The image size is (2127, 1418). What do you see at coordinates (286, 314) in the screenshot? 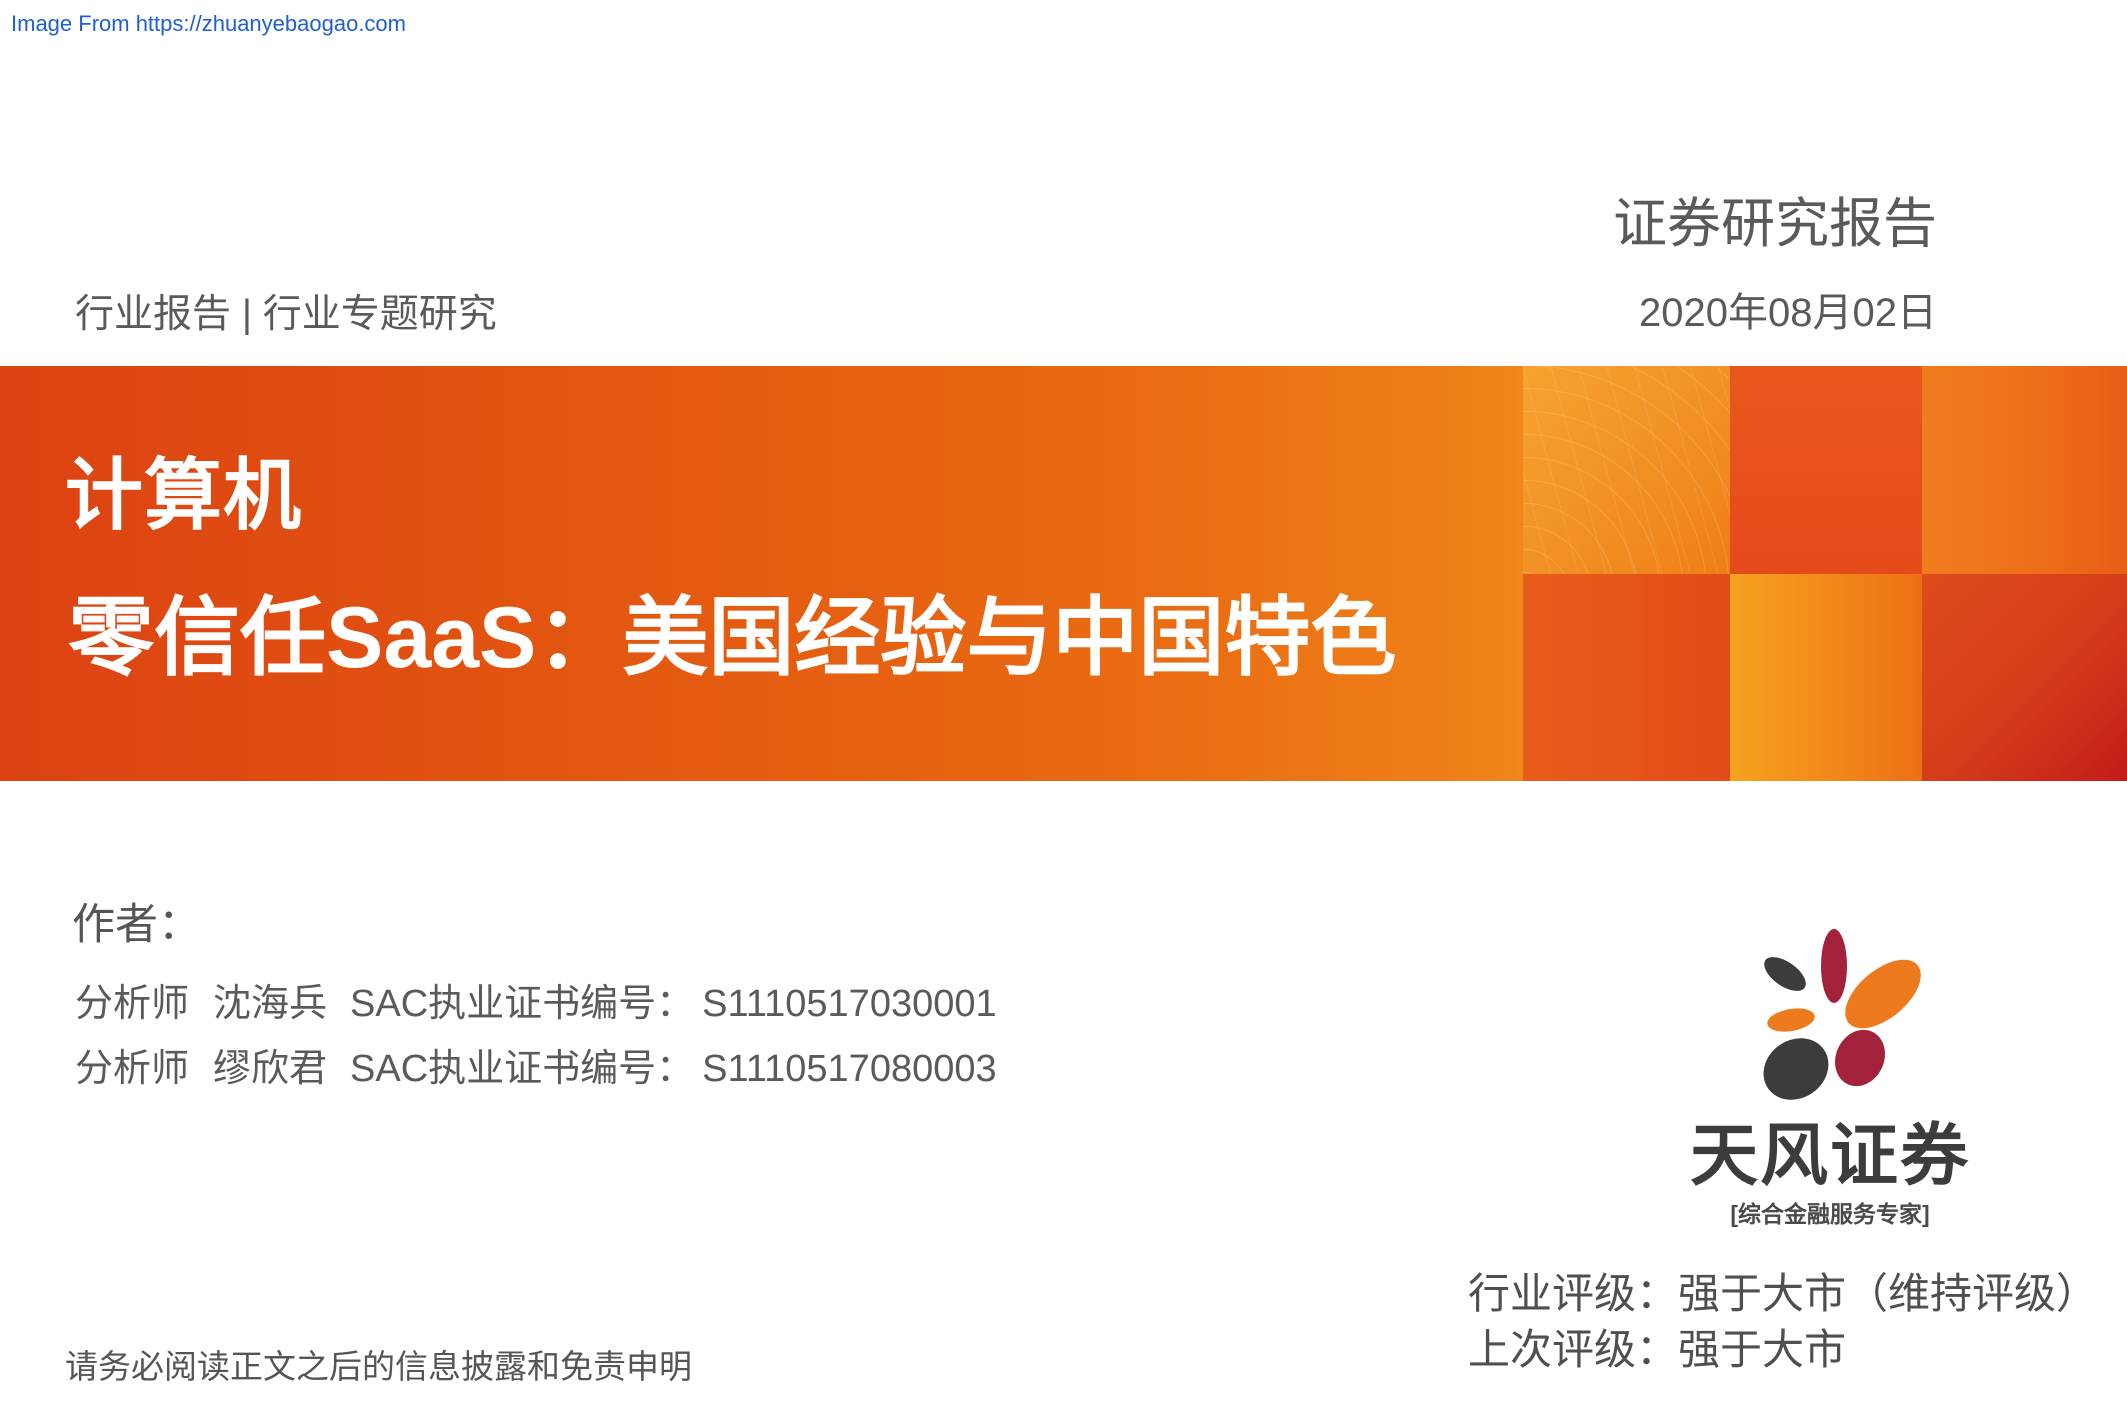
I see `report-category: 行业报告 | 行业专题研究` at bounding box center [286, 314].